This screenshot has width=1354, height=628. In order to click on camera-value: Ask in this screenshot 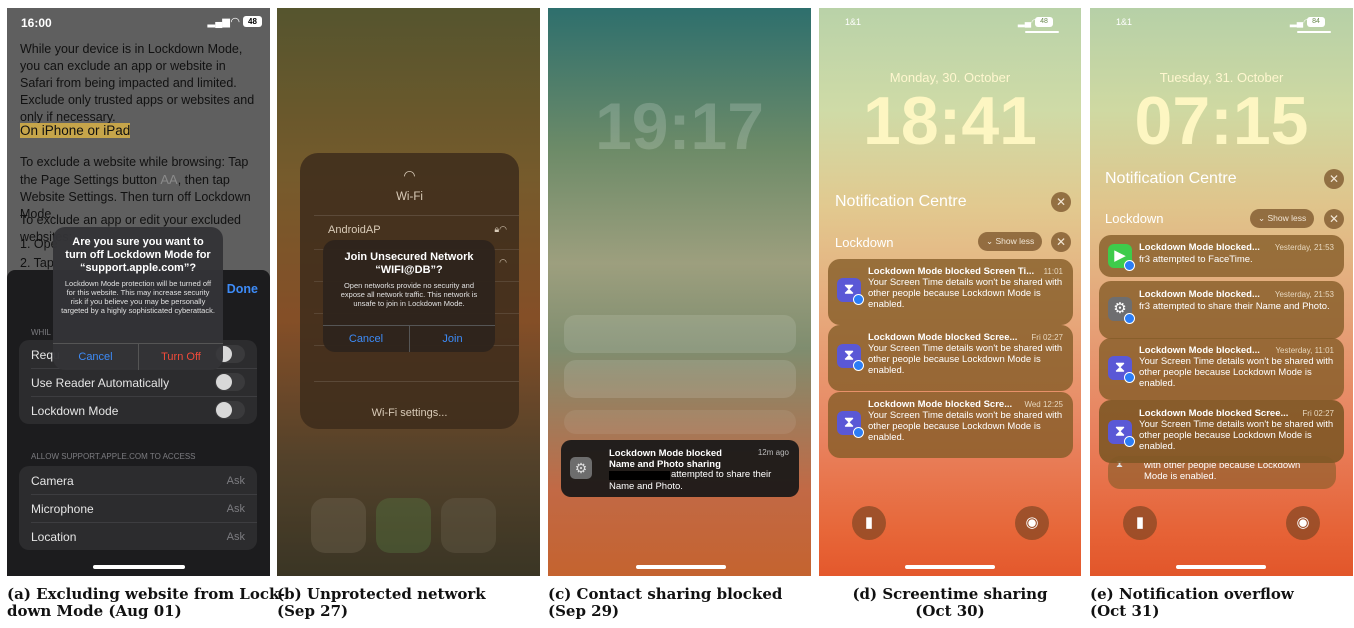, I will do `click(236, 481)`.